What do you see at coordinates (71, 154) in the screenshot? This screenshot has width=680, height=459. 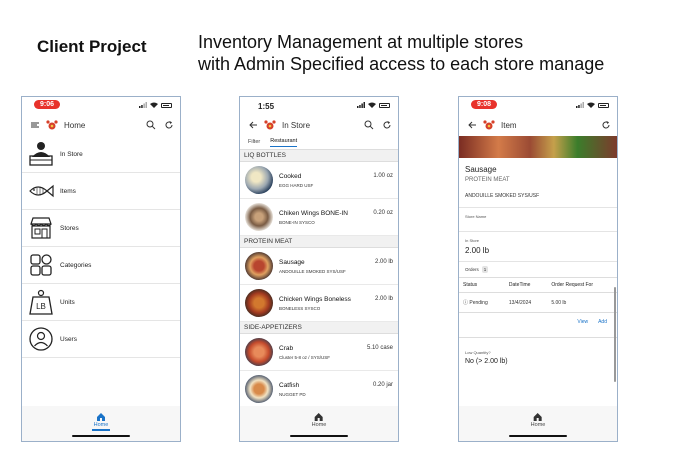 I see `menu-item-label: In Store` at bounding box center [71, 154].